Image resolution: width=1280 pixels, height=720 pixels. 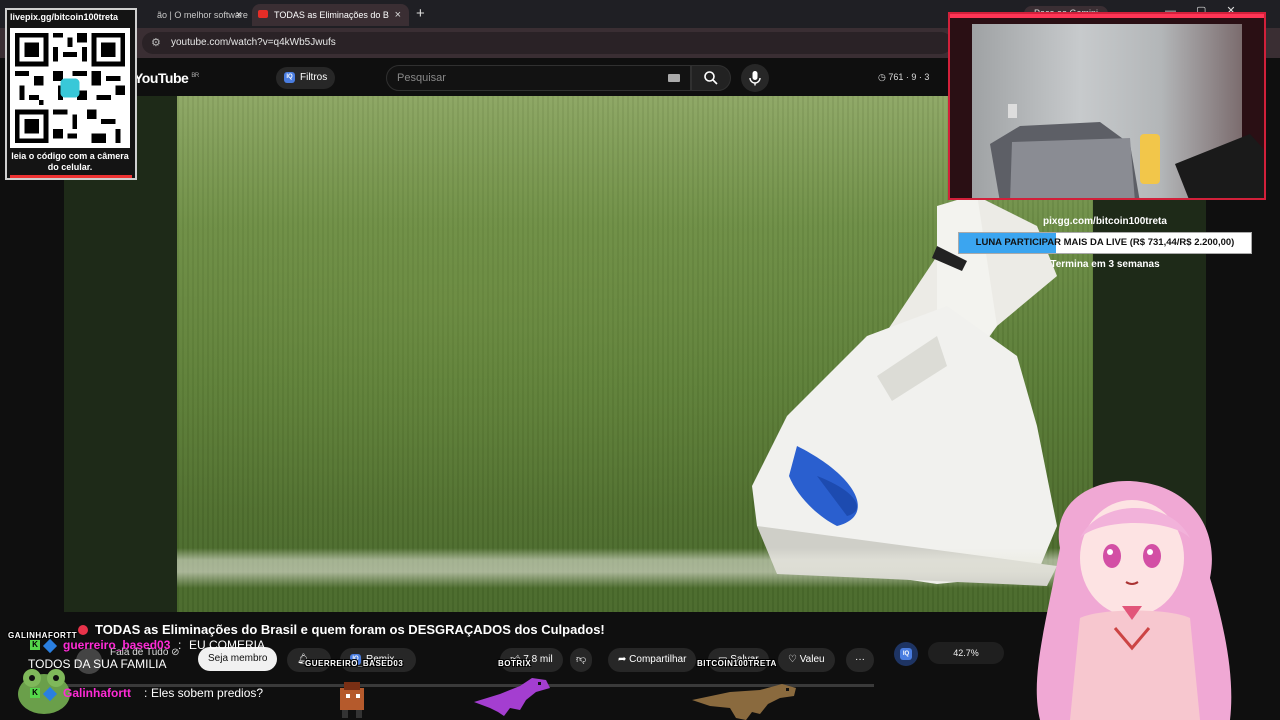 What do you see at coordinates (547, 43) in the screenshot?
I see `address-bar: ⚙ youtube.com/watch?v=q4kWb5Jwufs` at bounding box center [547, 43].